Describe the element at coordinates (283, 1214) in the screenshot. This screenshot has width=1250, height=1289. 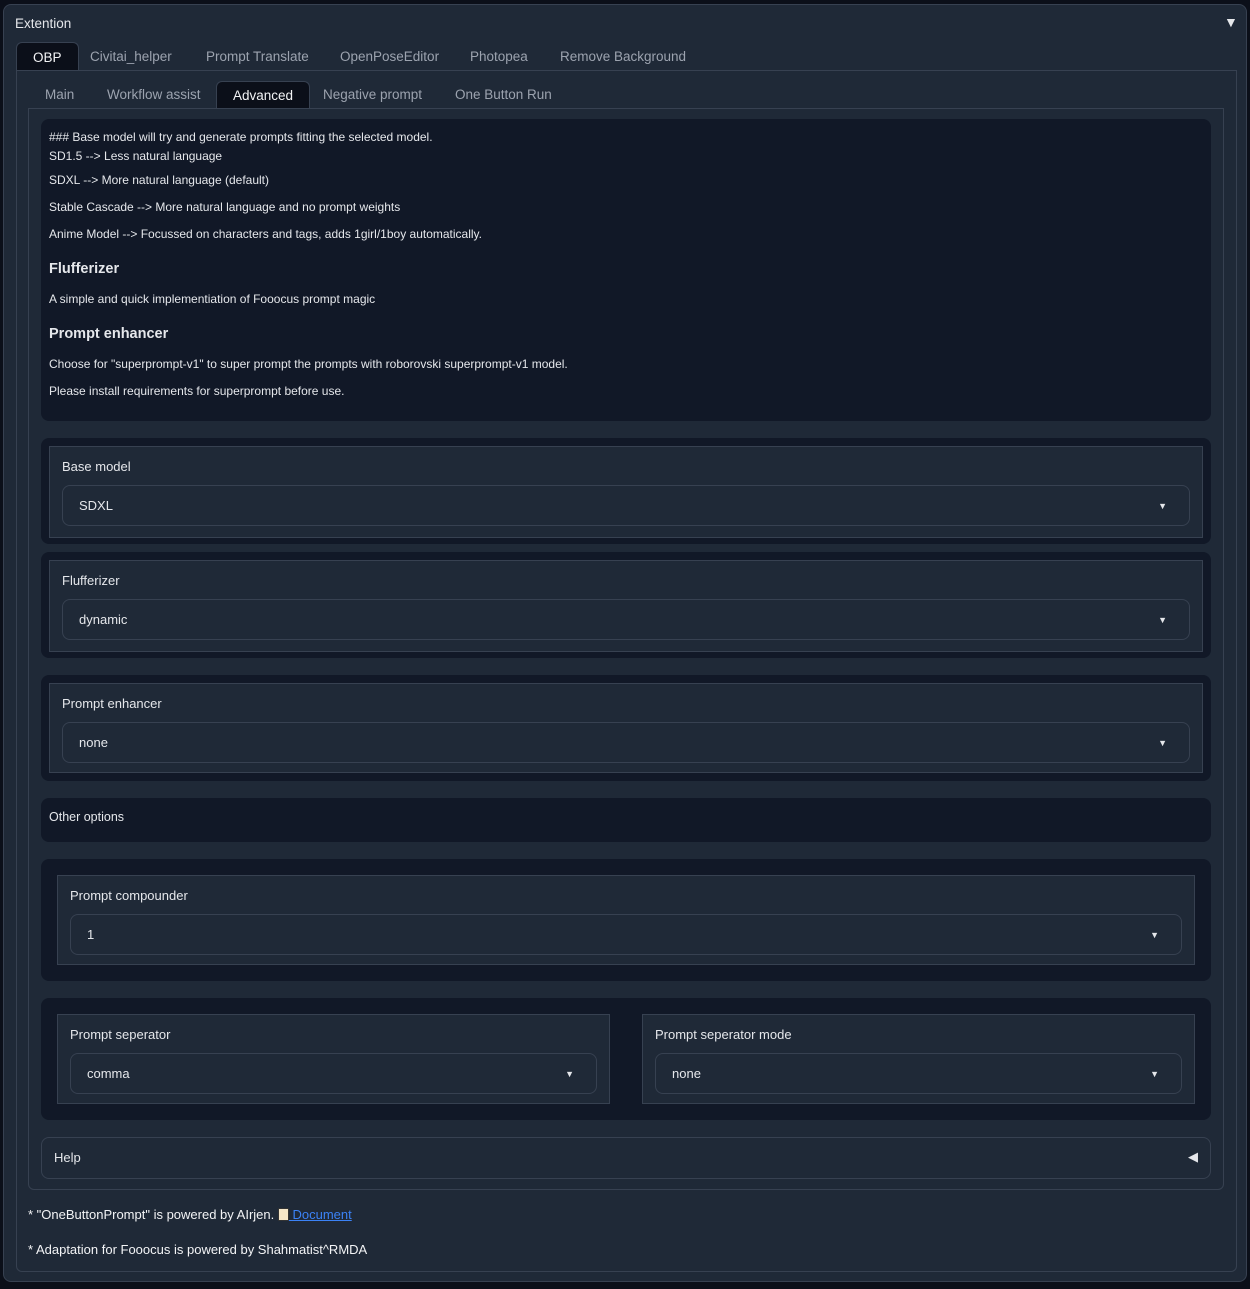
I see `book-icon` at that location.